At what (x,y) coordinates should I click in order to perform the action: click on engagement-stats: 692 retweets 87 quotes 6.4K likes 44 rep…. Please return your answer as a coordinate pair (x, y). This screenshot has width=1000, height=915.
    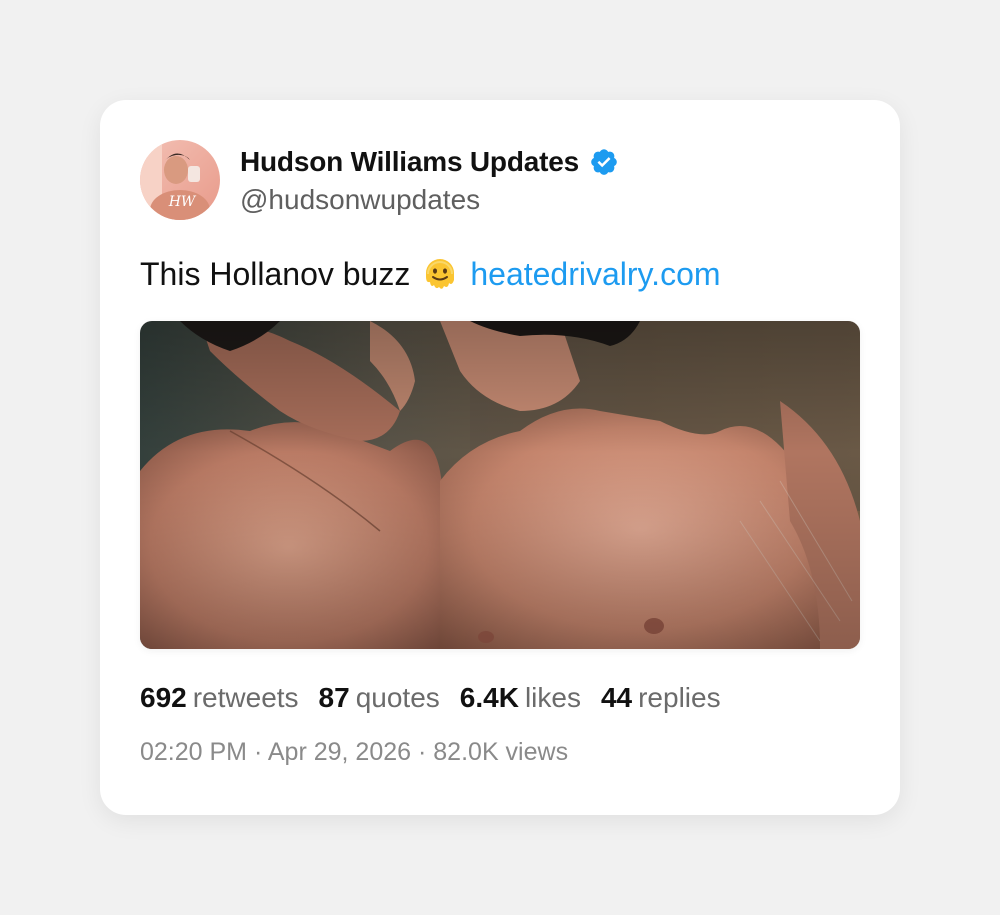
    Looking at the image, I should click on (440, 698).